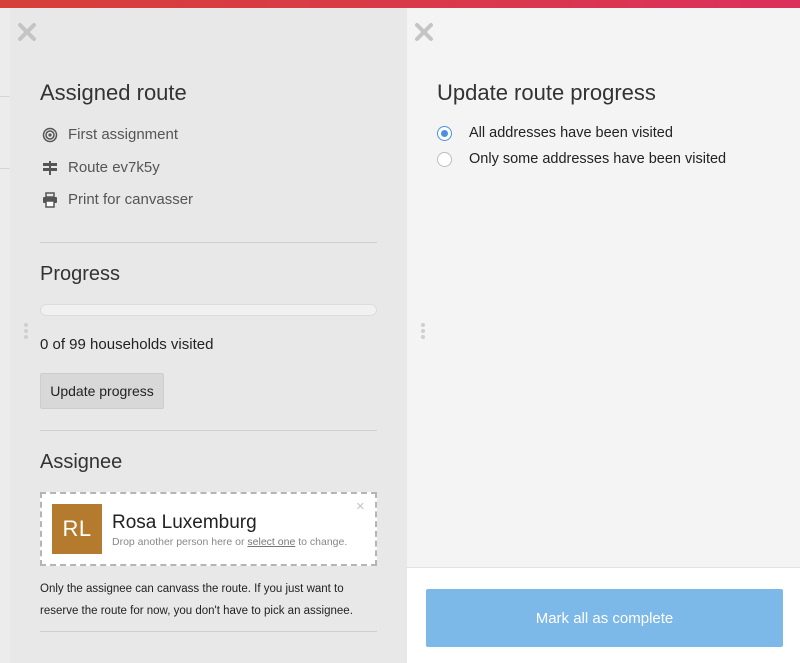 The width and height of the screenshot is (800, 663). Describe the element at coordinates (184, 522) in the screenshot. I see `assignee-name: Rosa Luxemburg` at that location.